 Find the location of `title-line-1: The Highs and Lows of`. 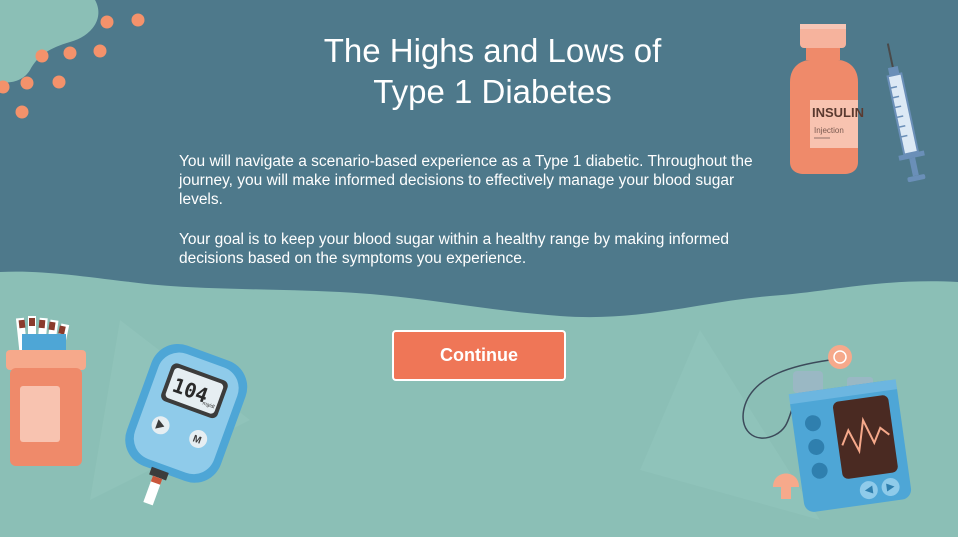

title-line-1: The Highs and Lows of is located at coordinates (492, 50).